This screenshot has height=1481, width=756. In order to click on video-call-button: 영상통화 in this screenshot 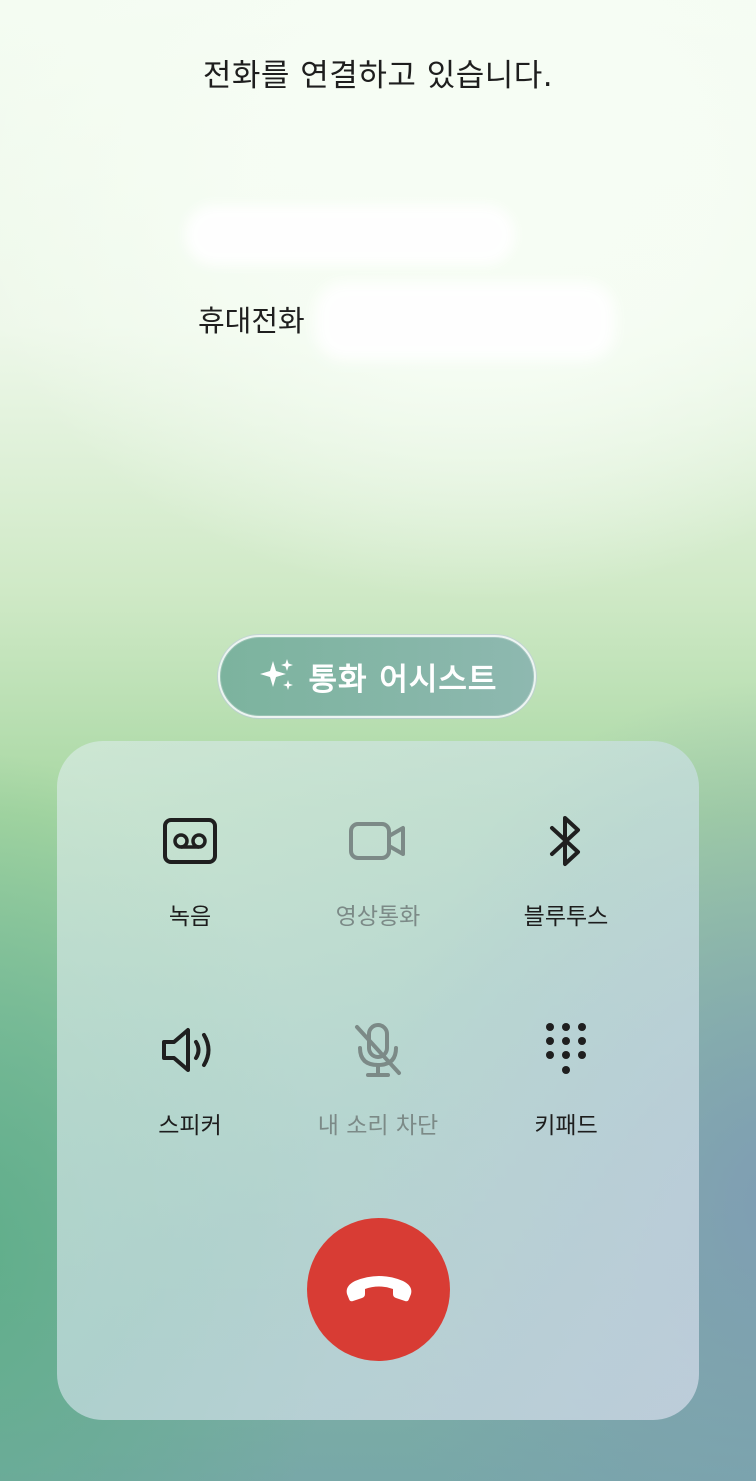, I will do `click(378, 880)`.